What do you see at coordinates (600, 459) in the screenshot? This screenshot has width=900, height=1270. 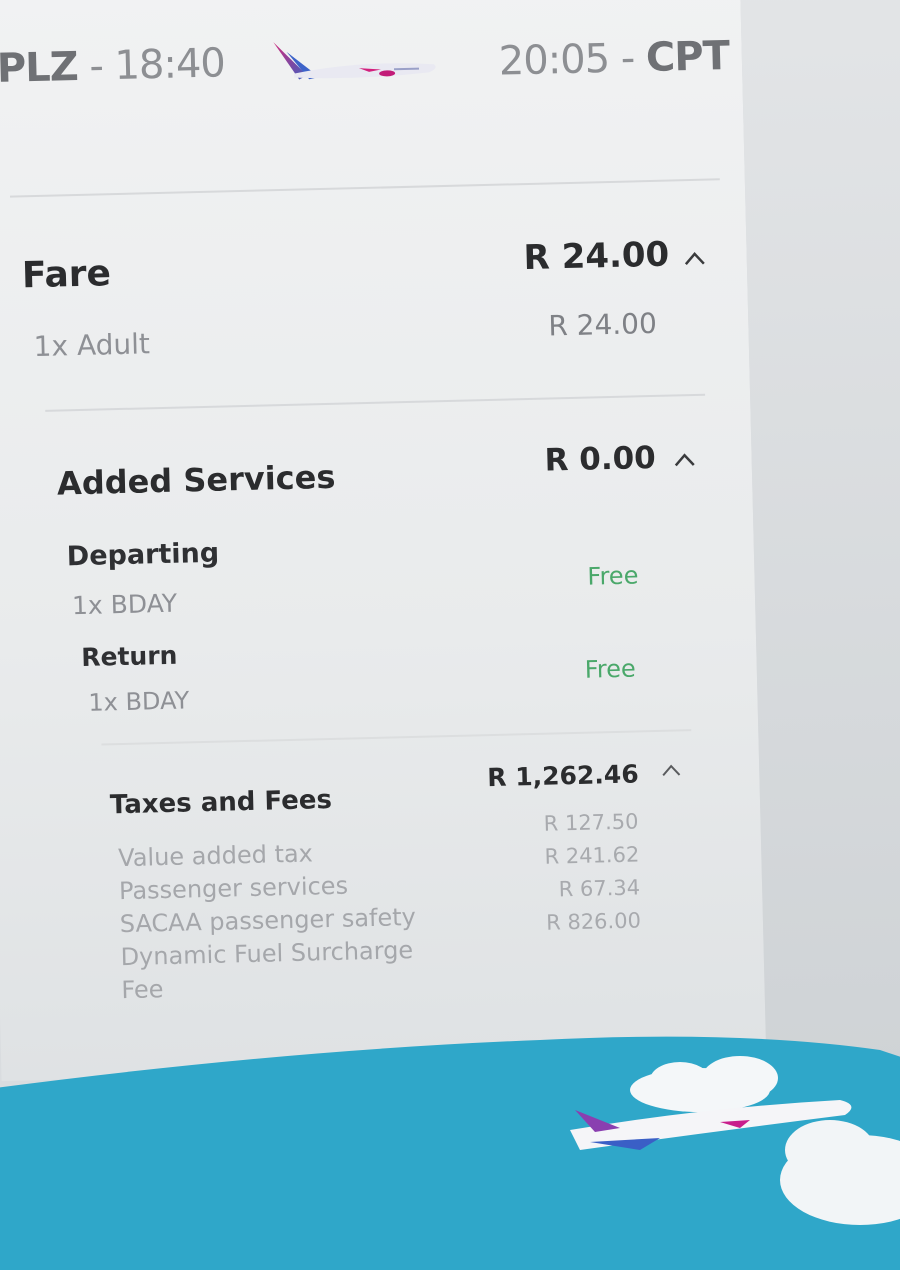 I see `added-services-total: R 0.00` at bounding box center [600, 459].